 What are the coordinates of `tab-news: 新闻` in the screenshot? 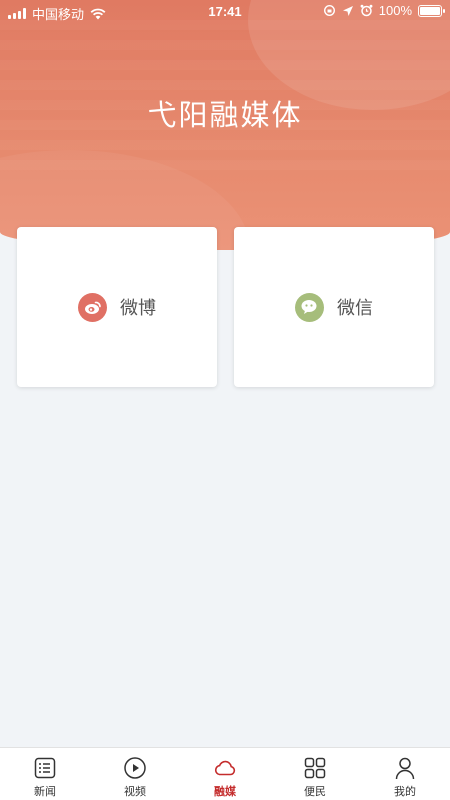 It's located at (45, 774).